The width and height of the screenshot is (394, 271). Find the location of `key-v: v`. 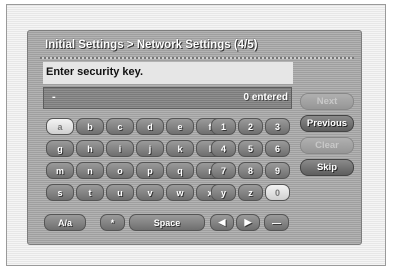

key-v: v is located at coordinates (150, 192).